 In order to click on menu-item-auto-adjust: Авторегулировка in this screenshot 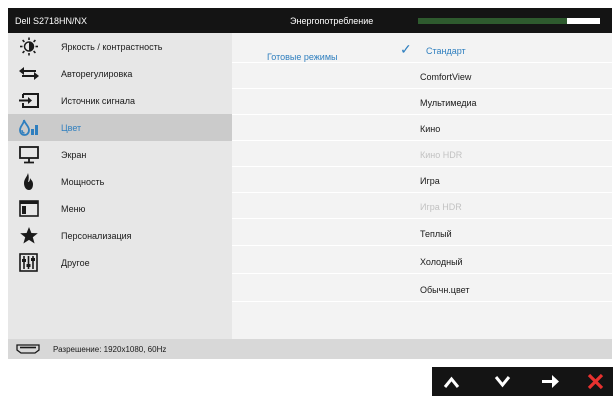, I will do `click(120, 73)`.